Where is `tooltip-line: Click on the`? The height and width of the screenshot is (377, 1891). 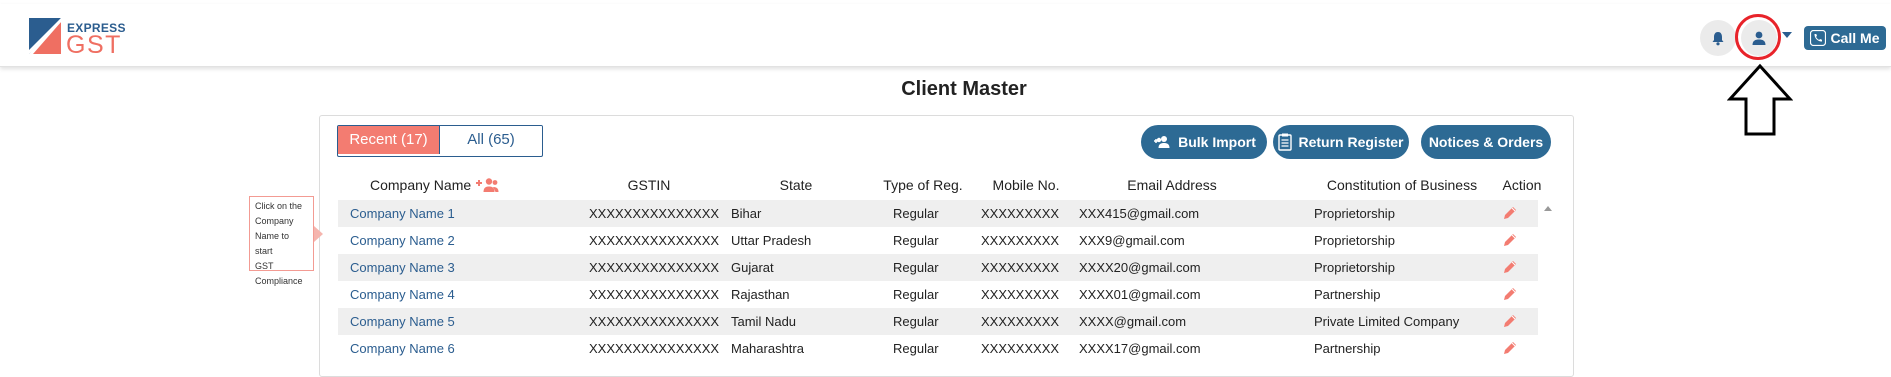 tooltip-line: Click on the is located at coordinates (279, 206).